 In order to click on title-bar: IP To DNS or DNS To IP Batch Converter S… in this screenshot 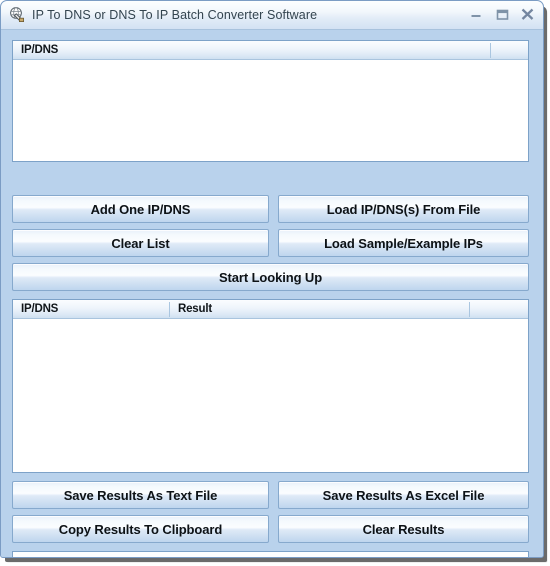, I will do `click(272, 15)`.